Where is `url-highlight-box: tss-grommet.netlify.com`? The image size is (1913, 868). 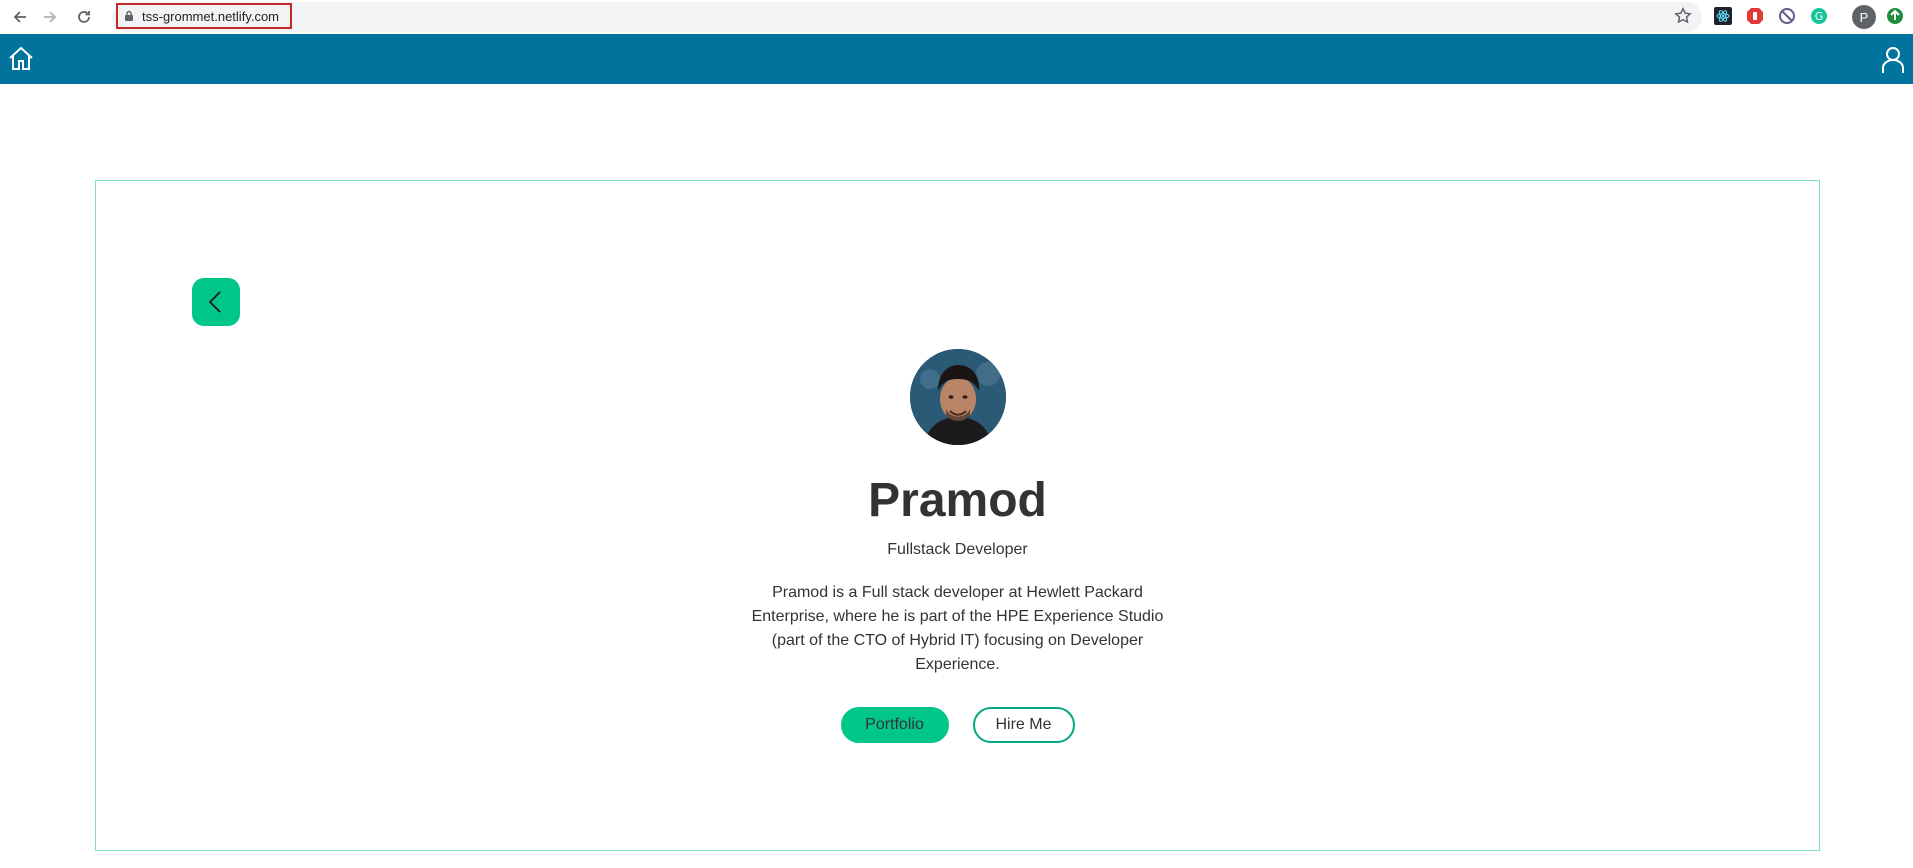
url-highlight-box: tss-grommet.netlify.com is located at coordinates (204, 16).